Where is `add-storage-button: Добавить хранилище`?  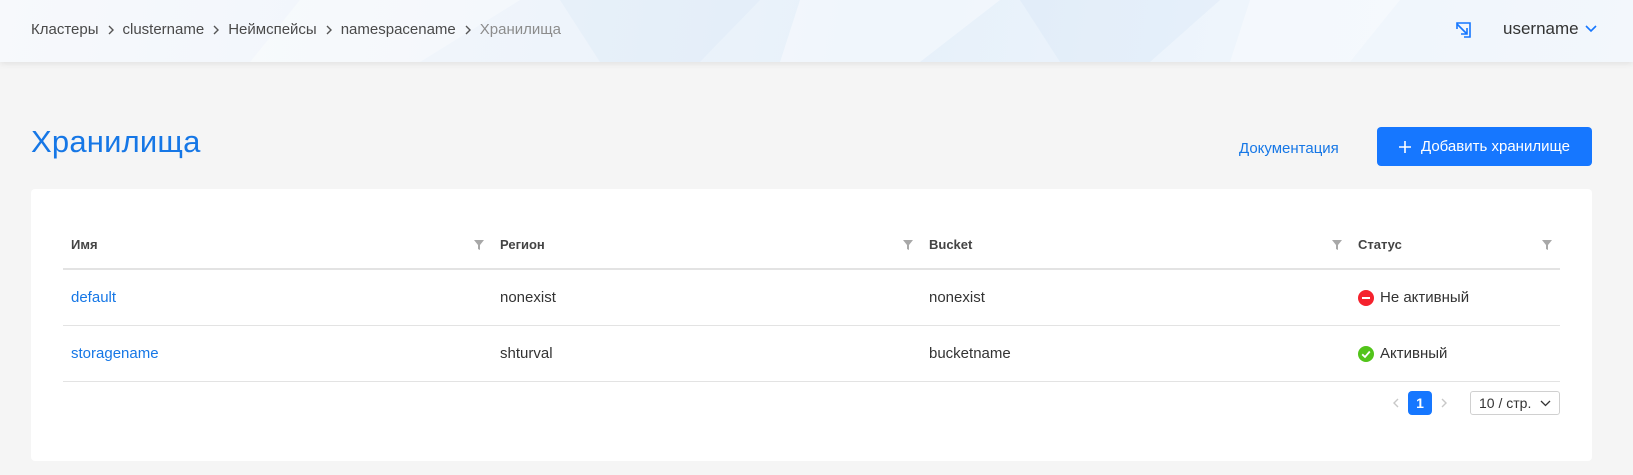 add-storage-button: Добавить хранилище is located at coordinates (1484, 146).